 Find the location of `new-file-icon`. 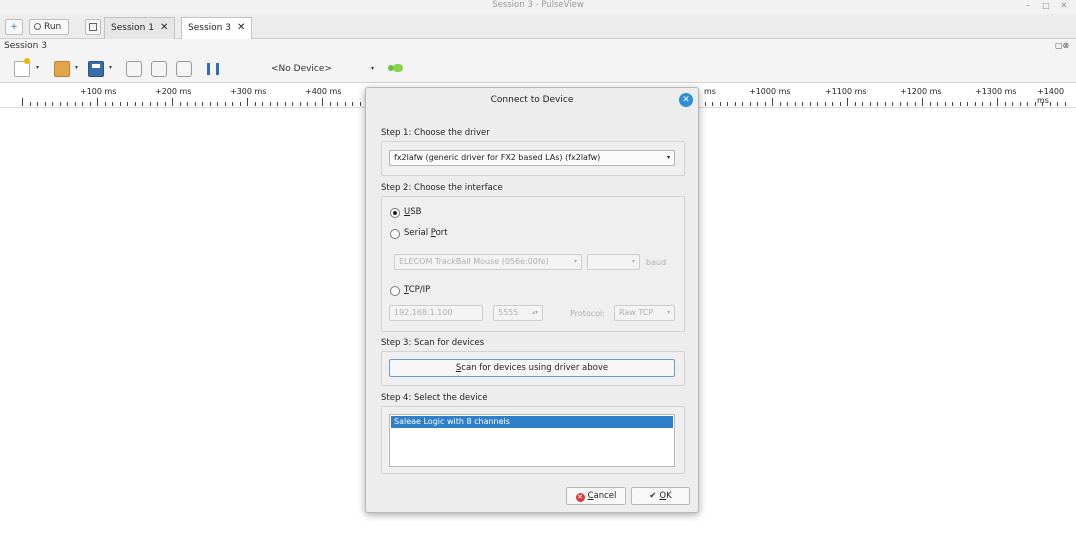

new-file-icon is located at coordinates (22, 67).